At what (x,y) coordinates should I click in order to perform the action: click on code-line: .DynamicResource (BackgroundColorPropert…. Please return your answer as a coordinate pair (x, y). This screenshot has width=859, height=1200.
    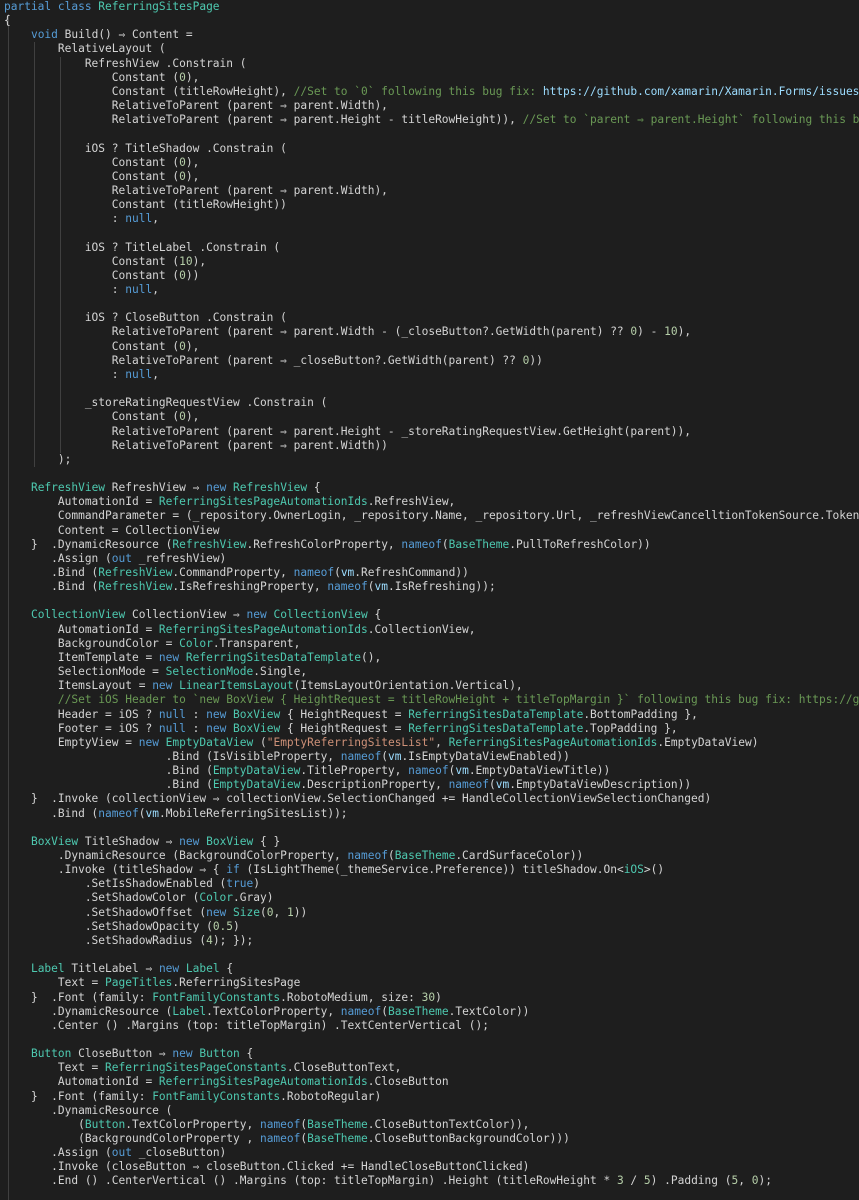
    Looking at the image, I should click on (291, 856).